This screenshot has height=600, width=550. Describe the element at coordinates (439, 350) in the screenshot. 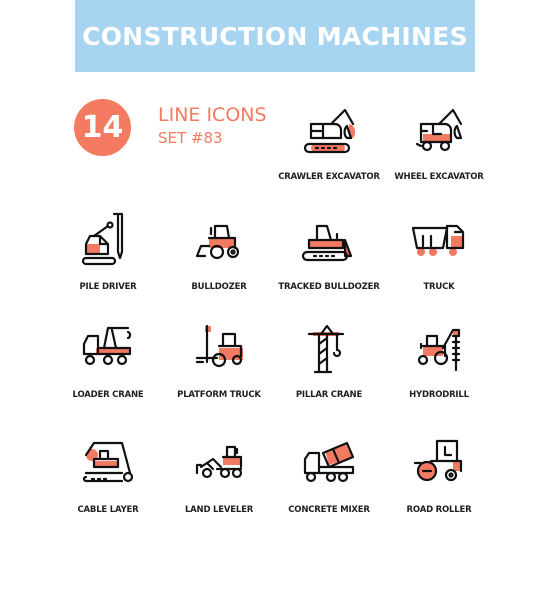

I see `hydrodrill-icon` at that location.